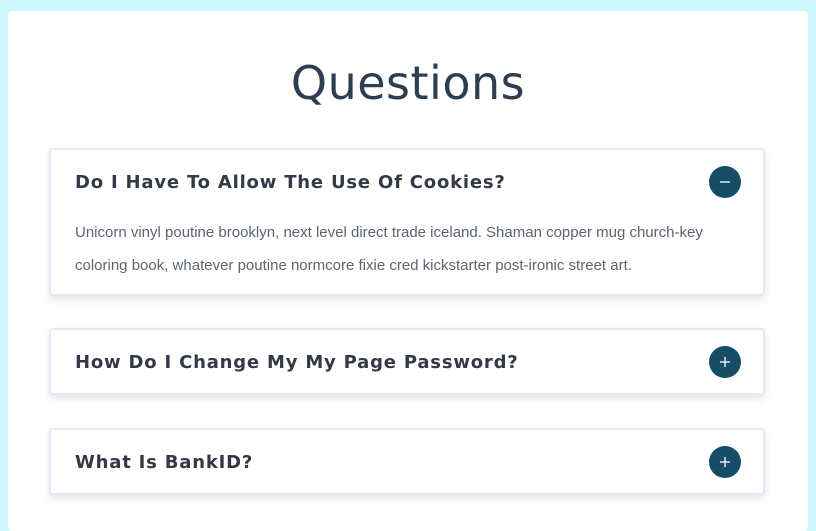 This screenshot has width=816, height=531. Describe the element at coordinates (407, 461) in the screenshot. I see `faq-item-bankid: What Is BankID?` at that location.